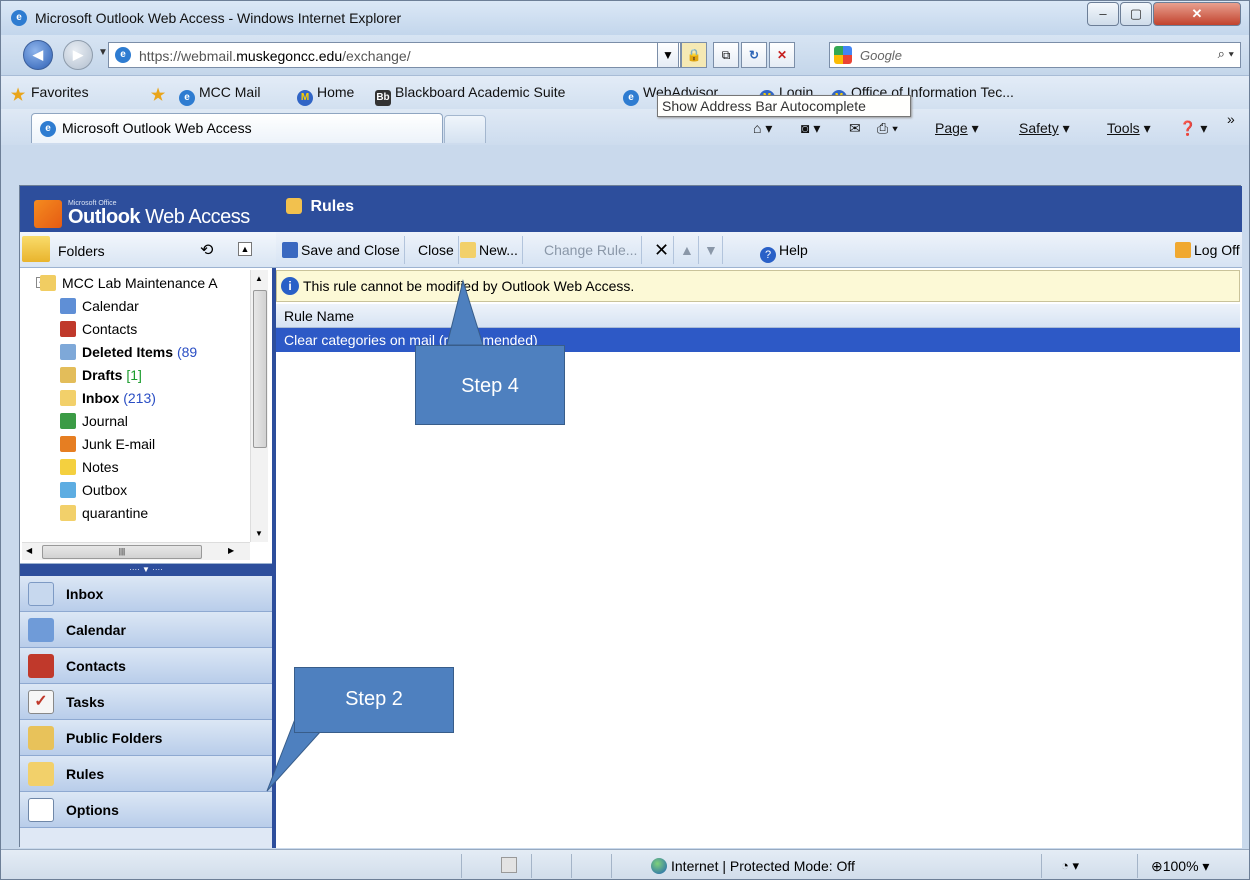 This screenshot has width=1250, height=880. I want to click on security-zone: Internet | Protected Mode: Off, so click(753, 866).